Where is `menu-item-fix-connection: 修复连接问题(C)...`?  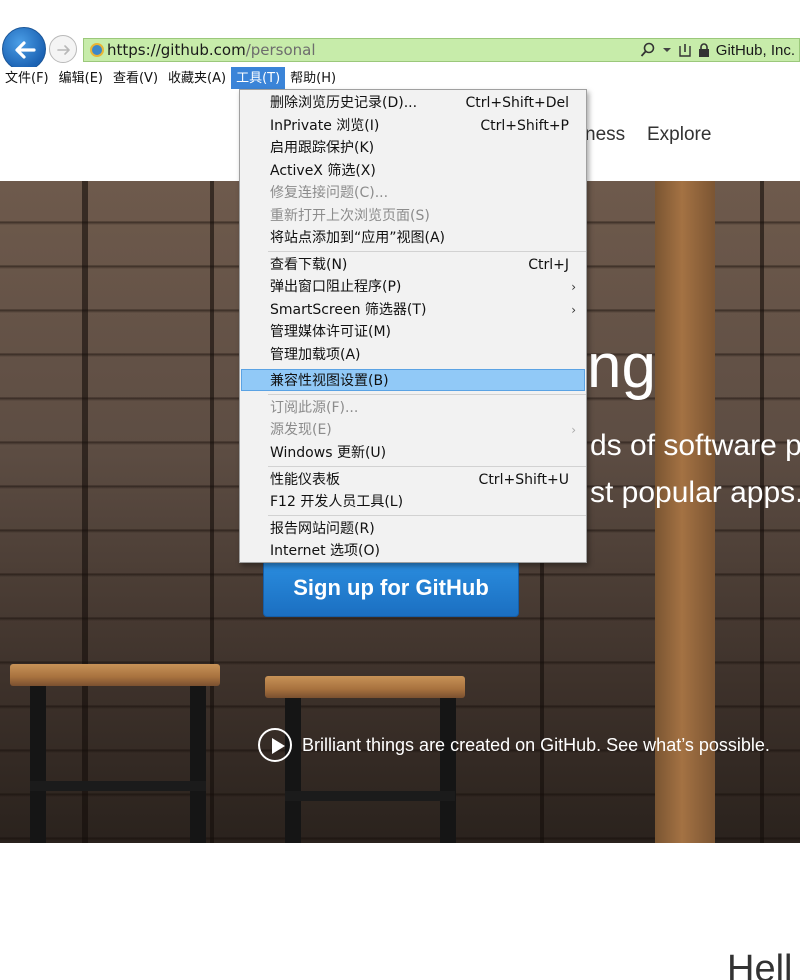 menu-item-fix-connection: 修复连接问题(C)... is located at coordinates (329, 193).